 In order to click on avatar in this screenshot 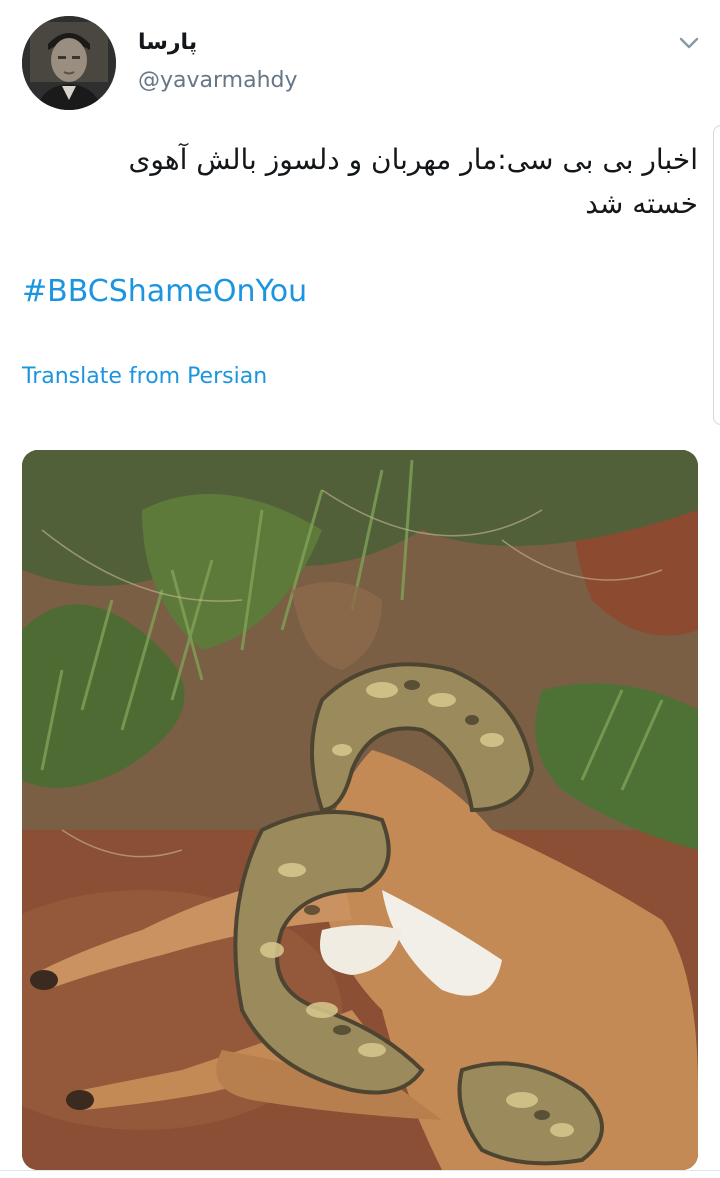, I will do `click(69, 63)`.